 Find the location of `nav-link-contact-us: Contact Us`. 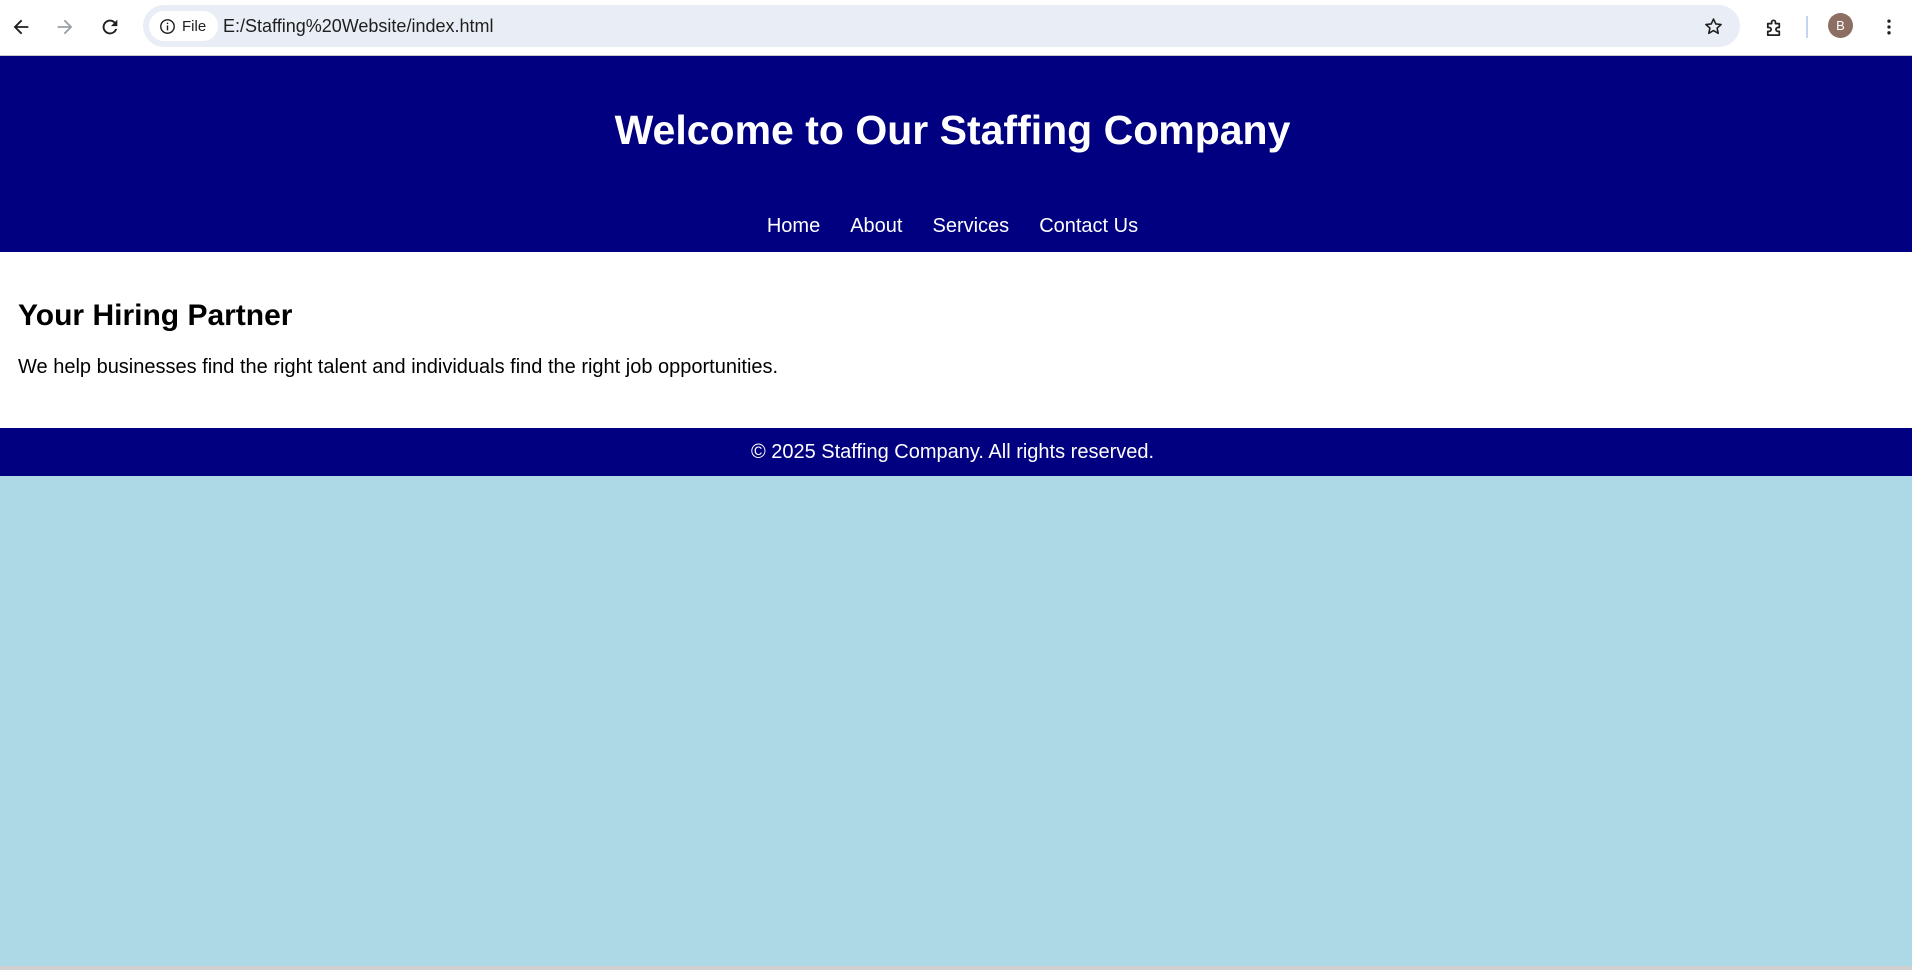

nav-link-contact-us: Contact Us is located at coordinates (1088, 226).